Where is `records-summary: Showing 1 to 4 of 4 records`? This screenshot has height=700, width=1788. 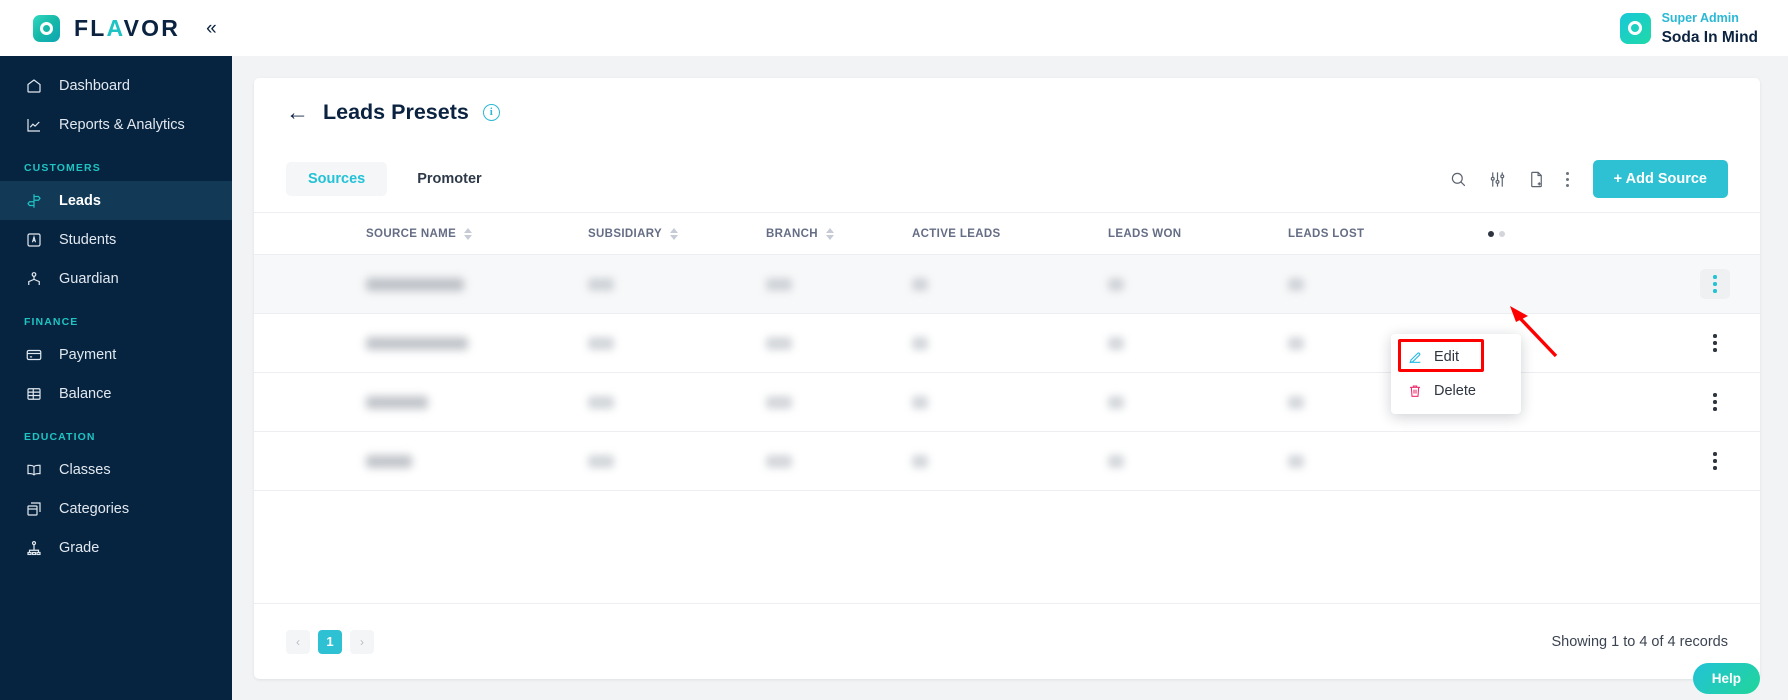 records-summary: Showing 1 to 4 of 4 records is located at coordinates (1639, 641).